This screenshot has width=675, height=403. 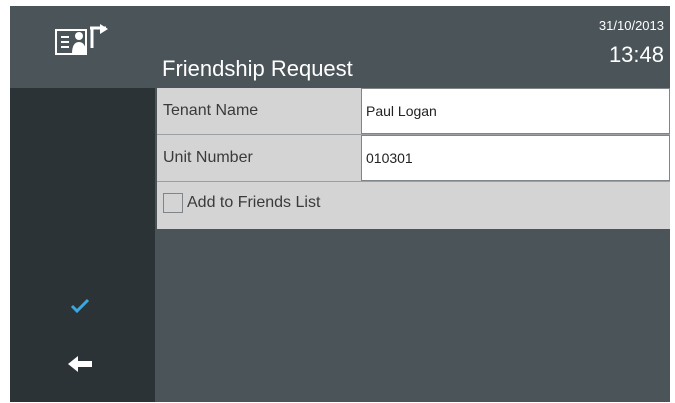 What do you see at coordinates (259, 111) in the screenshot?
I see `tenant-name-label: Tenant Name` at bounding box center [259, 111].